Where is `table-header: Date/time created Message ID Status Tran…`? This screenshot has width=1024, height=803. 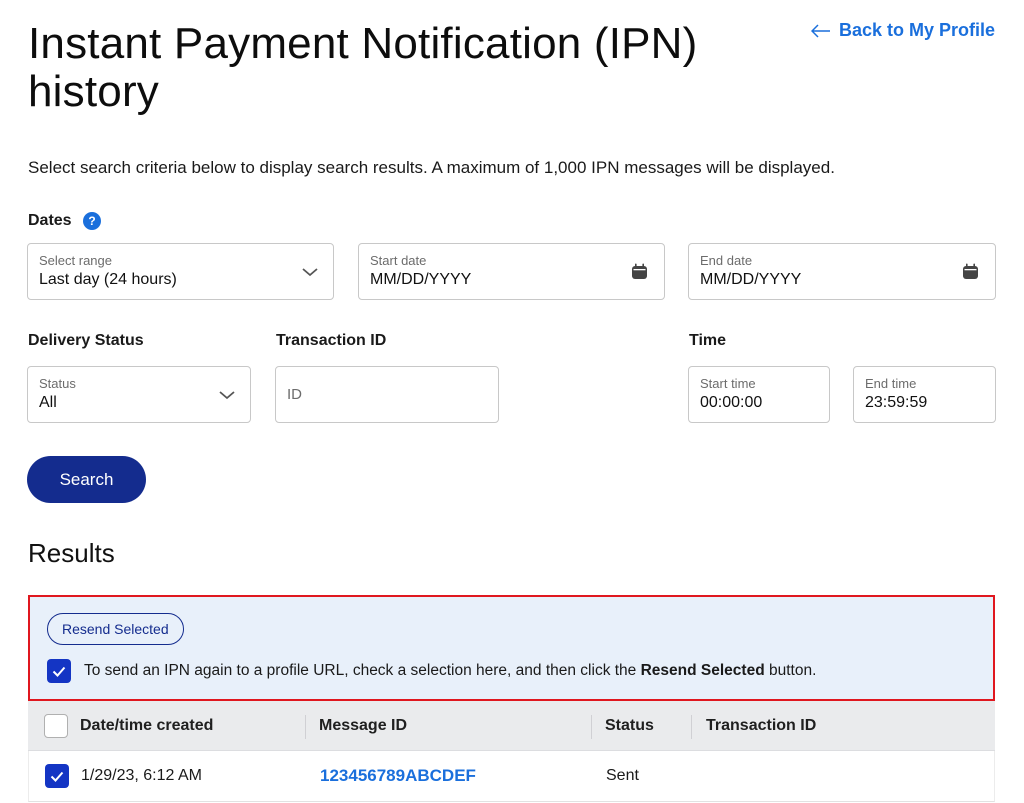 table-header: Date/time created Message ID Status Tran… is located at coordinates (511, 726).